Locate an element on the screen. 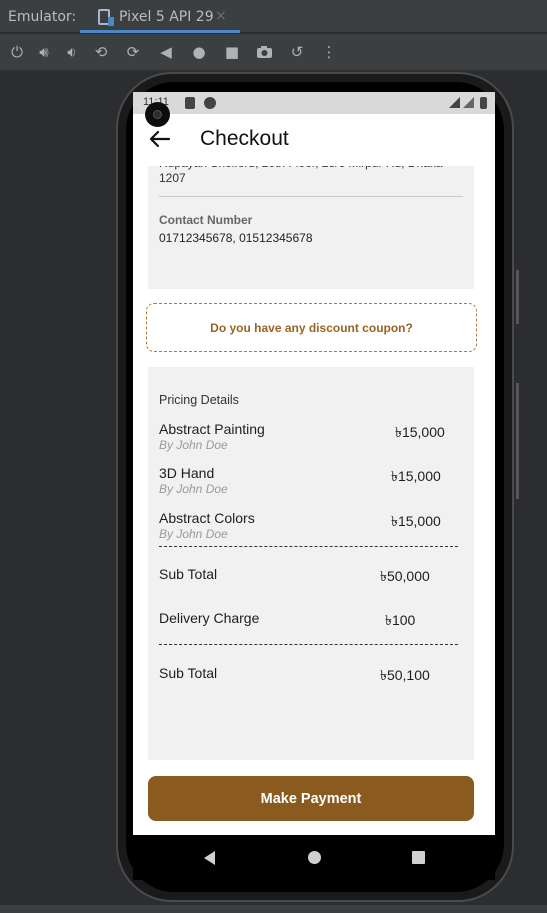 The width and height of the screenshot is (547, 913). nav-recents-icon is located at coordinates (418, 857).